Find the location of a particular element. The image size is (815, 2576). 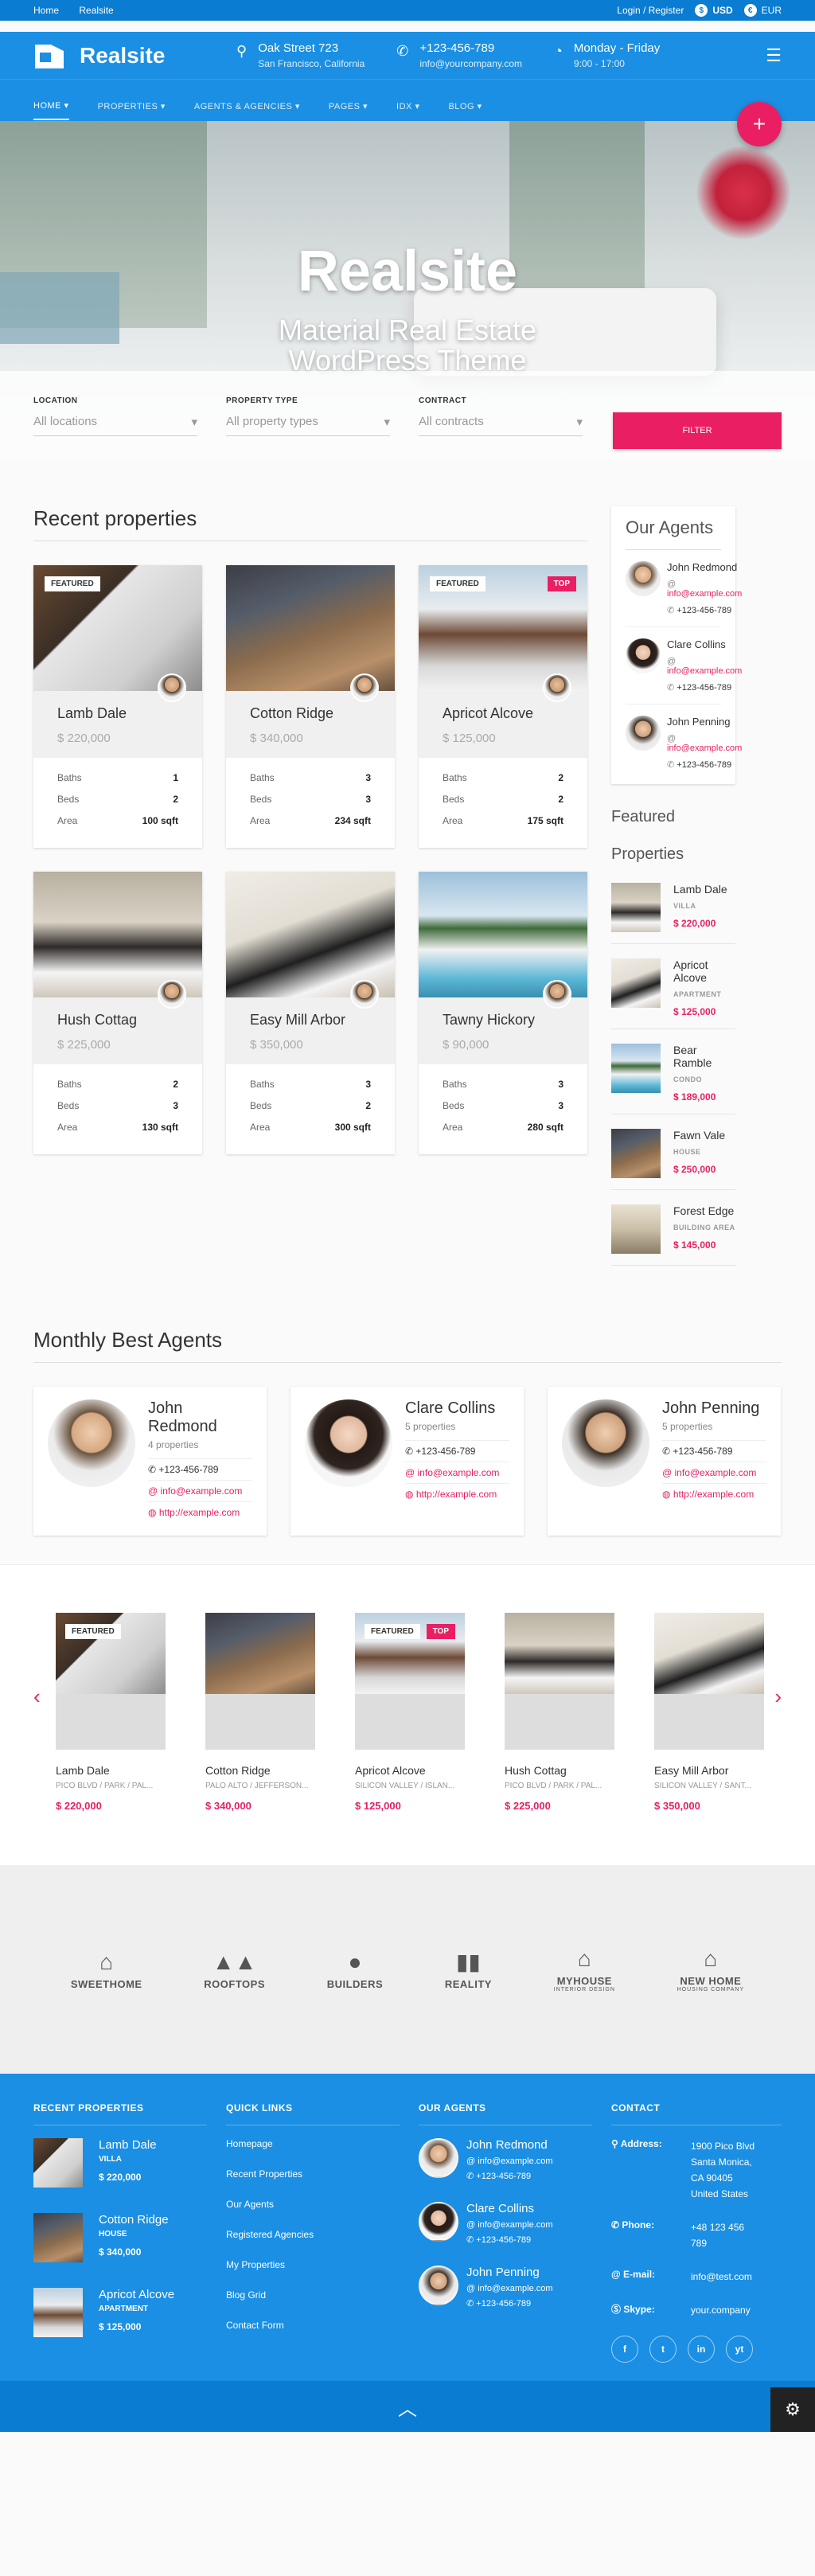

footer-property-name: Cotton Ridge is located at coordinates (134, 2220).